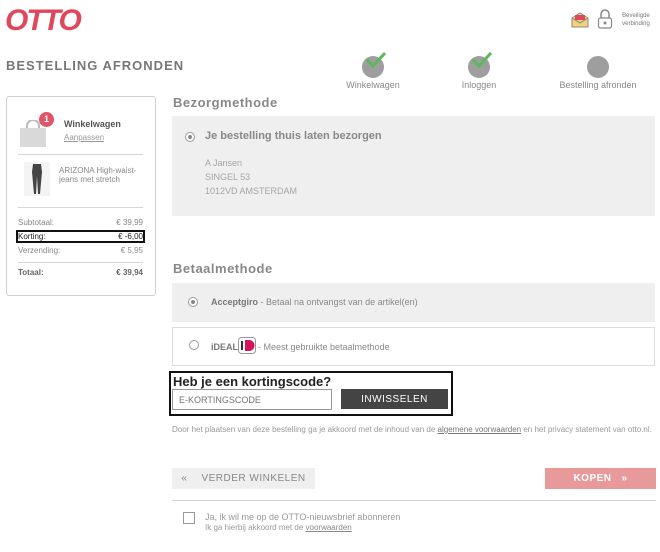  I want to click on step-bestelling-afronden: Bestelling afronden, so click(598, 73).